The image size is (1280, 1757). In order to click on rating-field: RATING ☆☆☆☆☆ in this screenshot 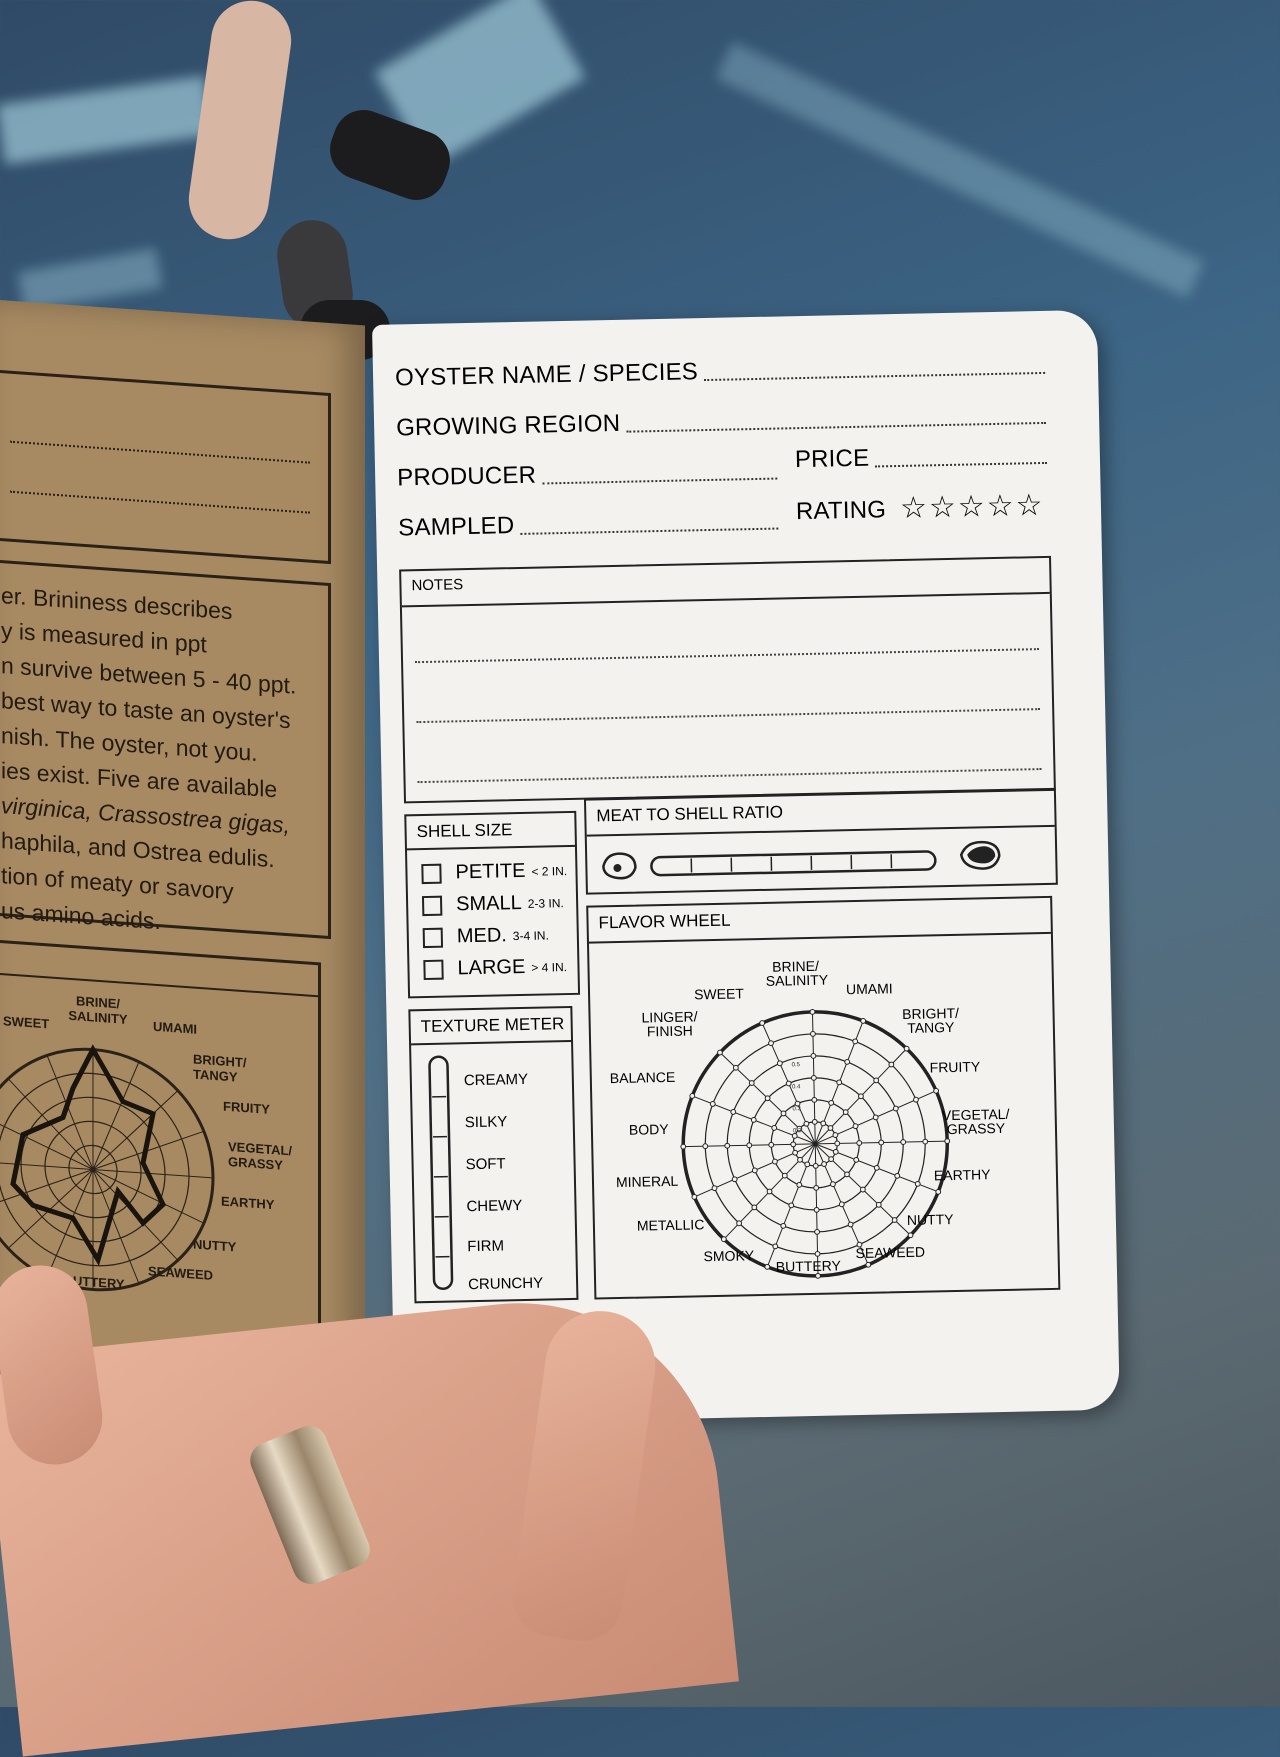, I will do `click(926, 508)`.